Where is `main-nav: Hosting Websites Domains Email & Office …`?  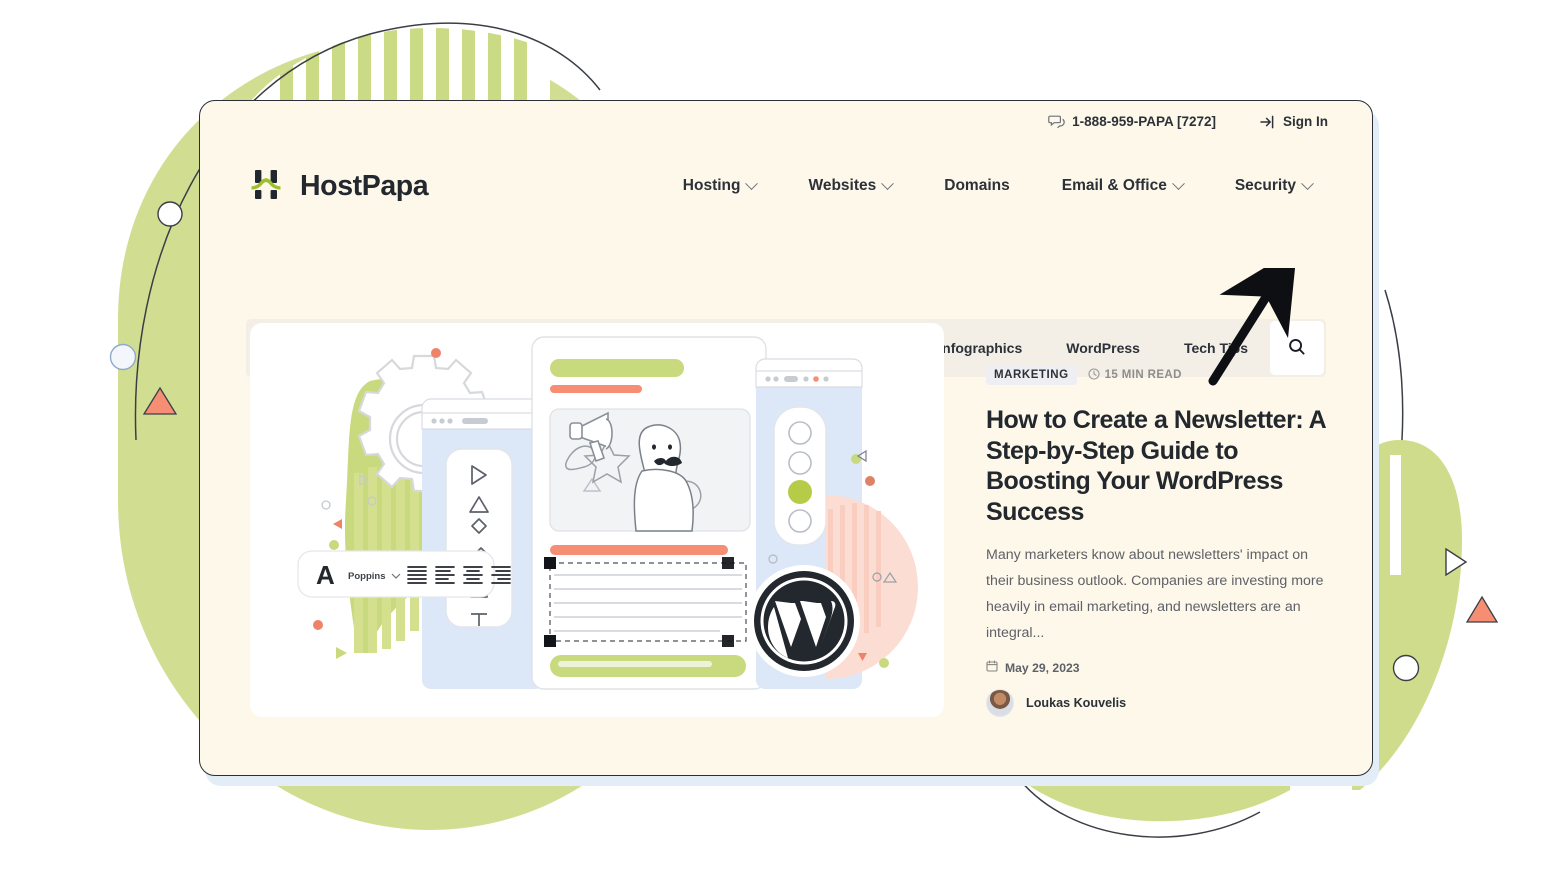 main-nav: Hosting Websites Domains Email & Office … is located at coordinates (997, 185).